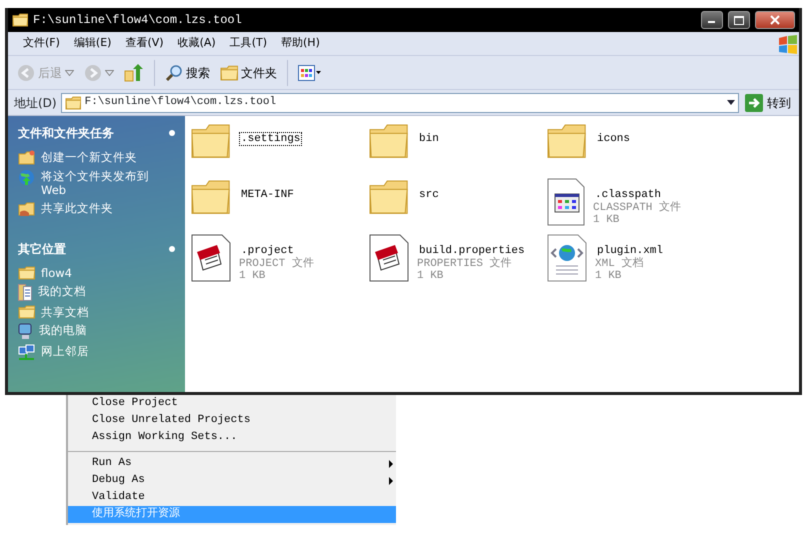 The image size is (810, 543). Describe the element at coordinates (300, 43) in the screenshot. I see `menu-item: 帮助(H)` at that location.